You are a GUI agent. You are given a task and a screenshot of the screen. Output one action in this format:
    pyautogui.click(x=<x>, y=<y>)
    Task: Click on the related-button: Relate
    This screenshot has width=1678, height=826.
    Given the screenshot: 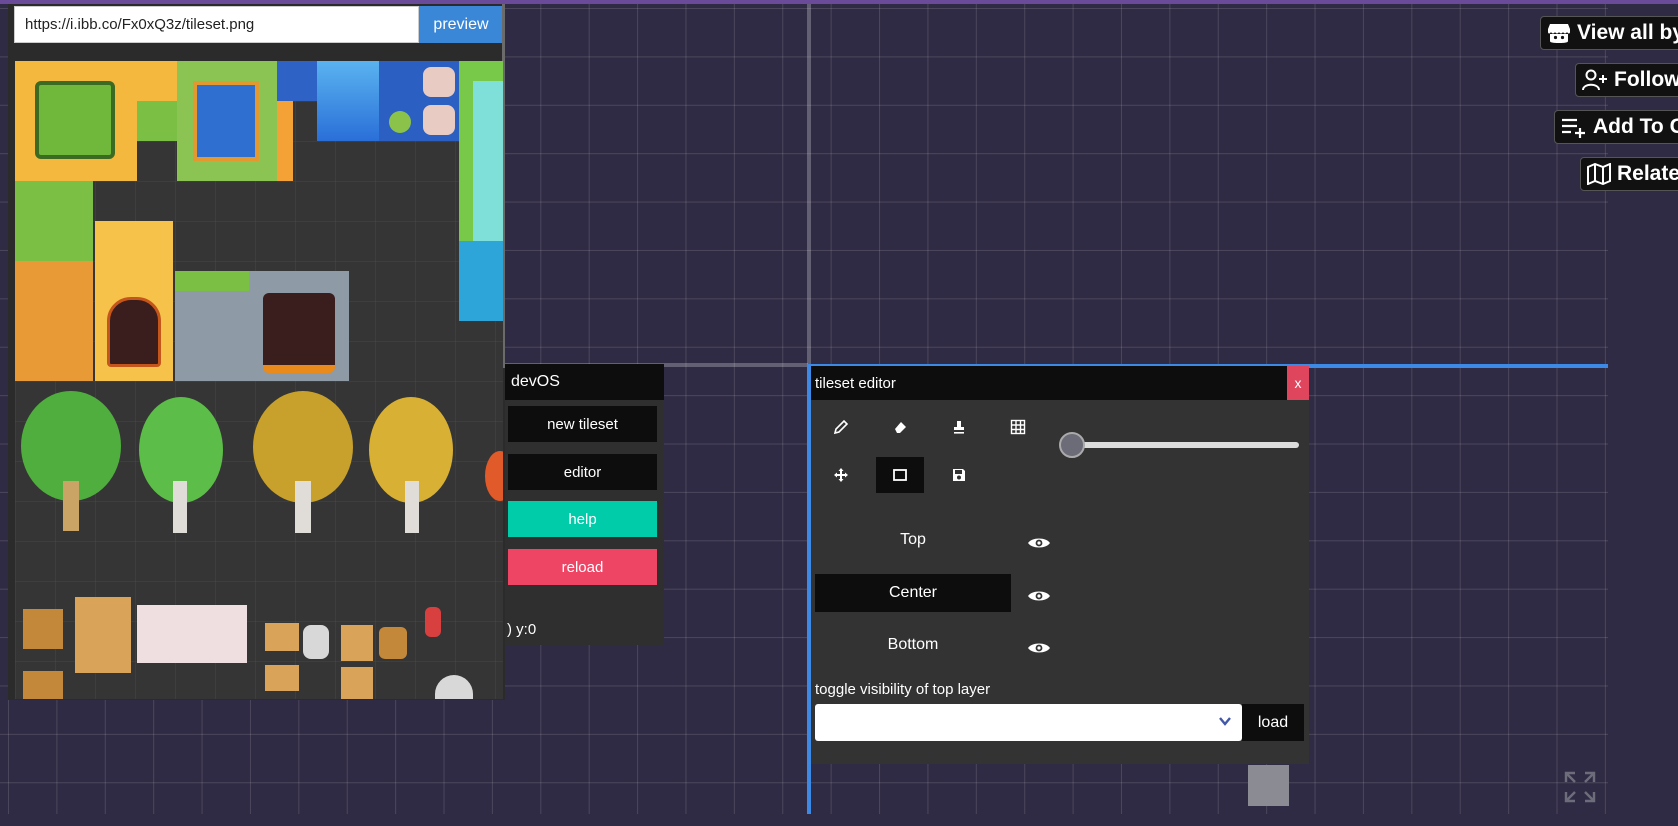 What is the action you would take?
    pyautogui.click(x=1629, y=174)
    